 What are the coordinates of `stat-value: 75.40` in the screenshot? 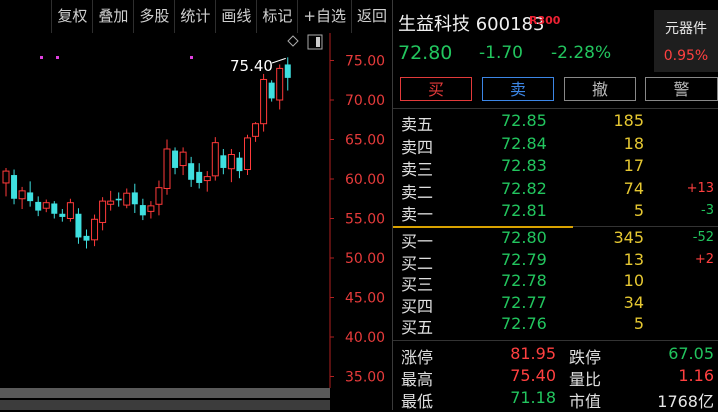 It's located at (533, 375).